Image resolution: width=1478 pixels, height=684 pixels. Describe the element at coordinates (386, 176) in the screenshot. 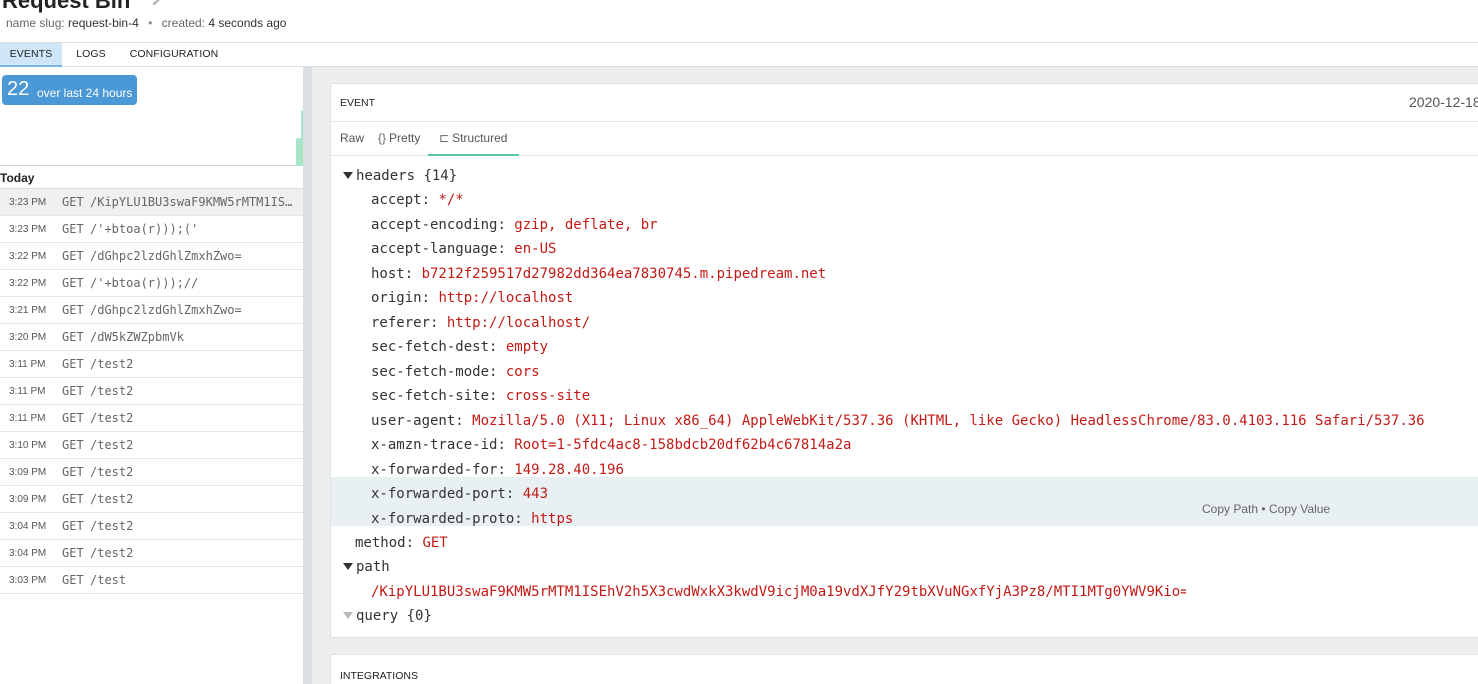

I see `headers-key: headers` at that location.